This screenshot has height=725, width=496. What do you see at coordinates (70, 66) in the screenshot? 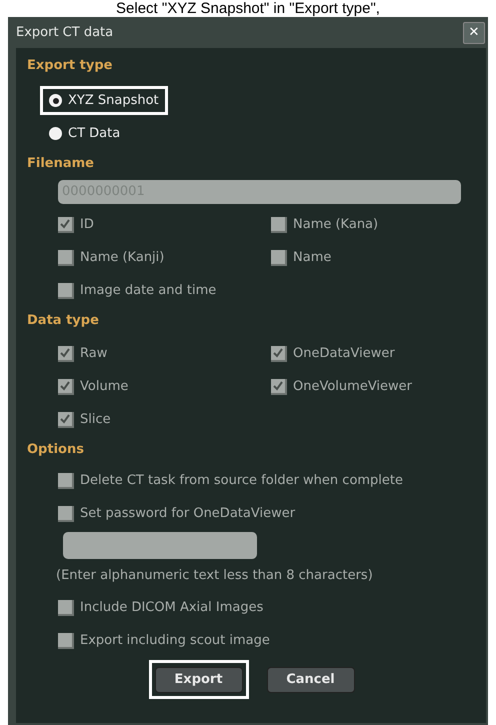
I see `section-heading: Export type` at bounding box center [70, 66].